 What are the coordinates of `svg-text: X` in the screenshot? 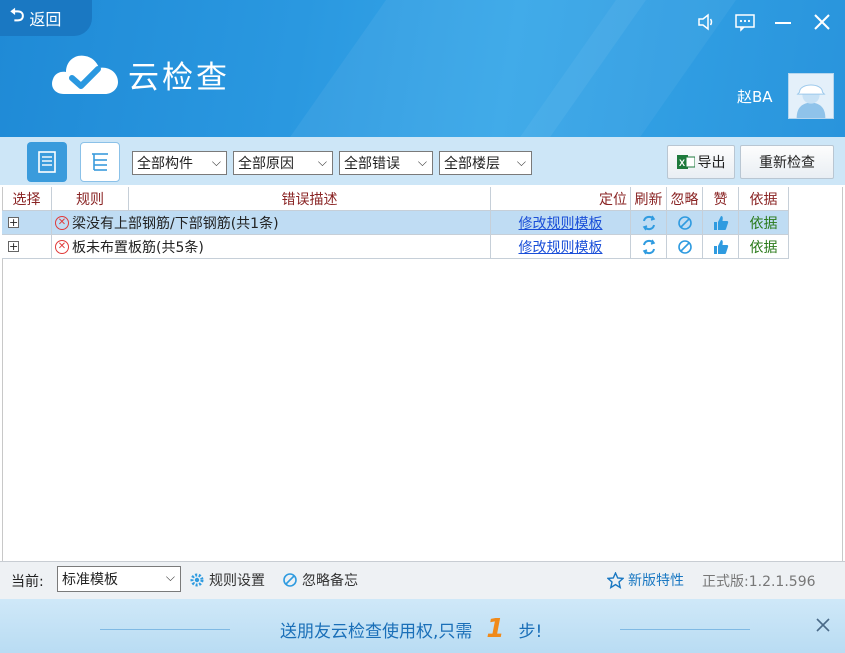 It's located at (682, 163).